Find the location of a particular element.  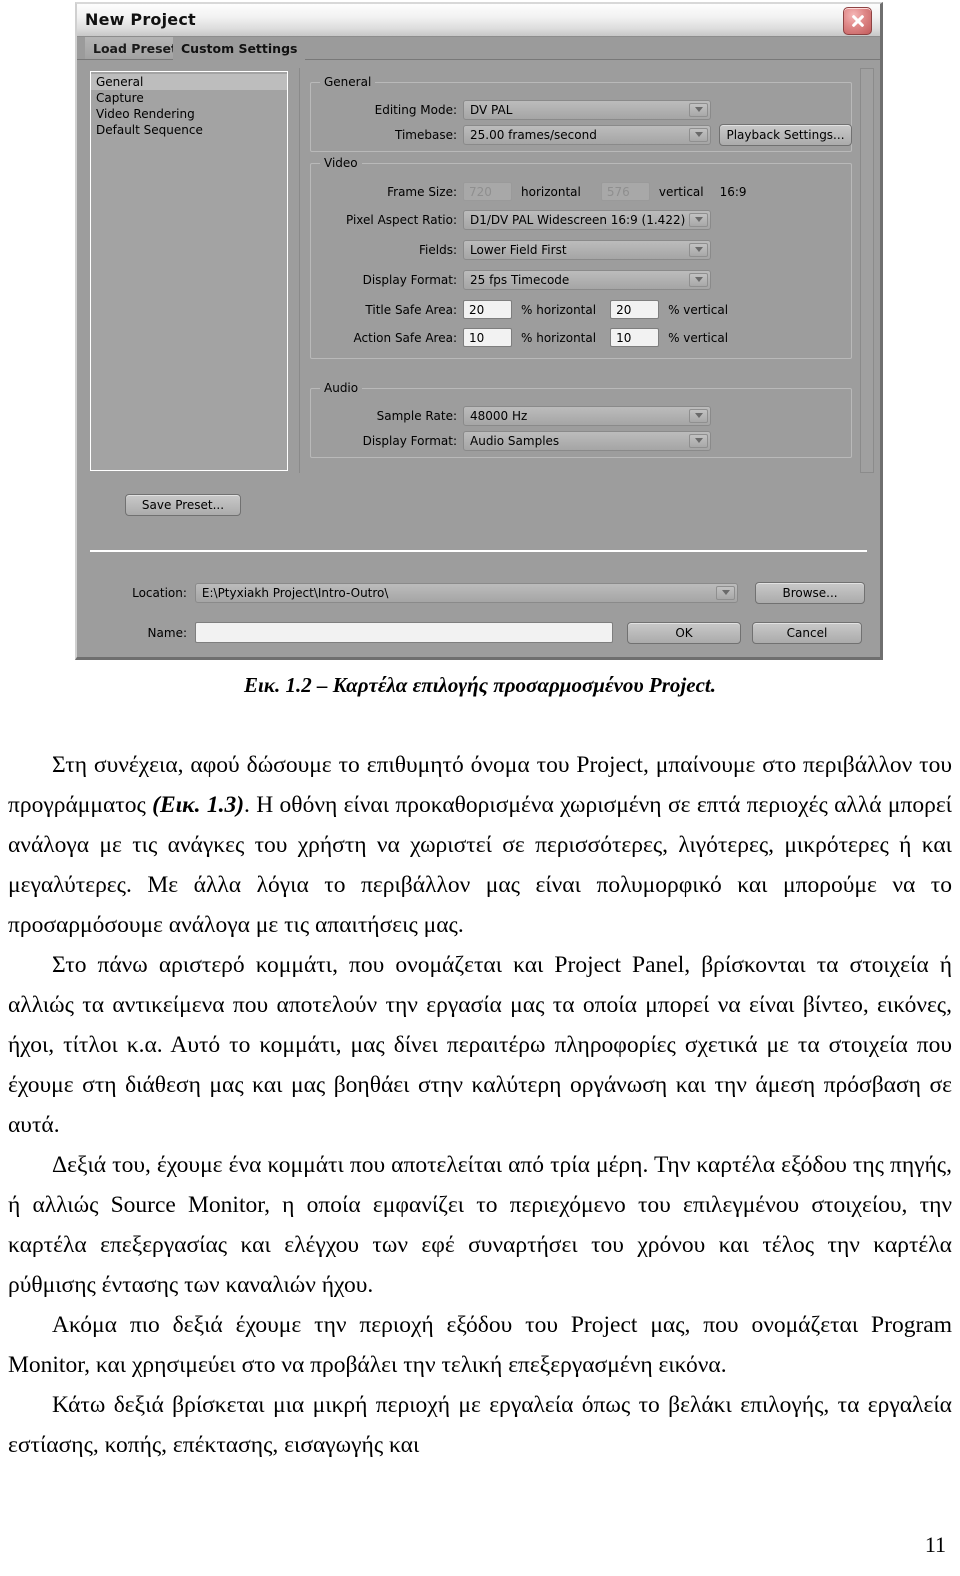

row-editing-mode: Editing Mode: DV PAL is located at coordinates (581, 109).